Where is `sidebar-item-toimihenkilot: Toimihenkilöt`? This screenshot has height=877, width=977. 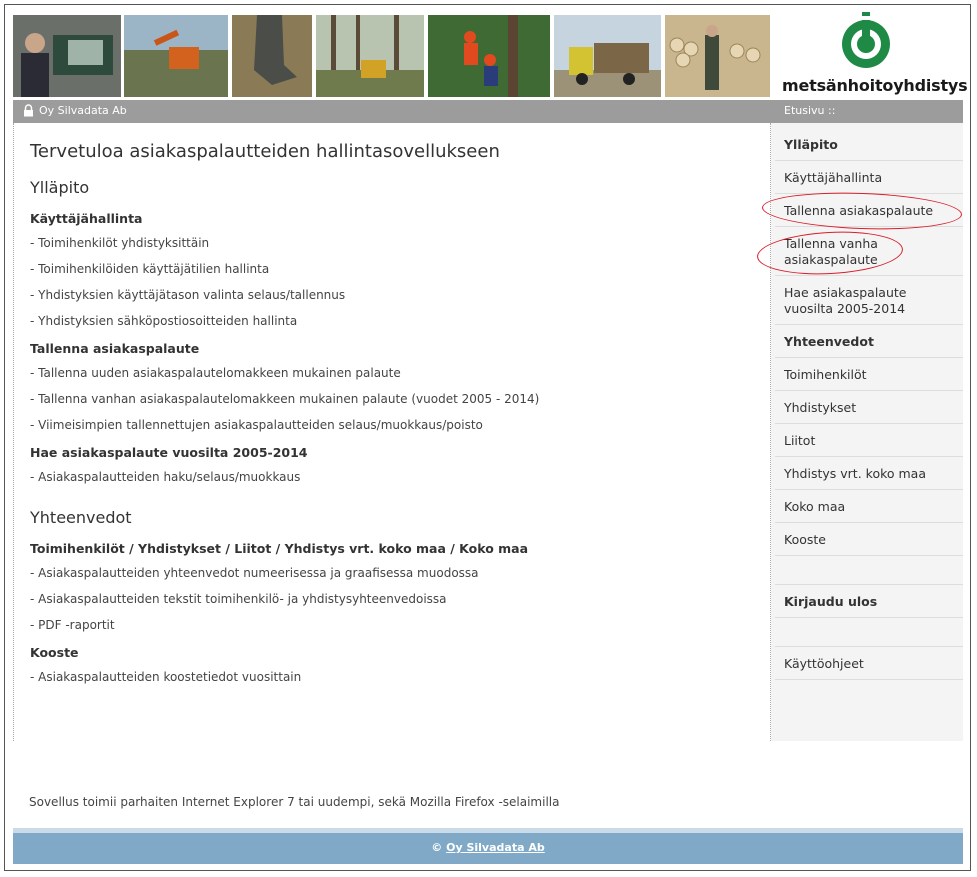
sidebar-item-toimihenkilot: Toimihenkilöt is located at coordinates (869, 374).